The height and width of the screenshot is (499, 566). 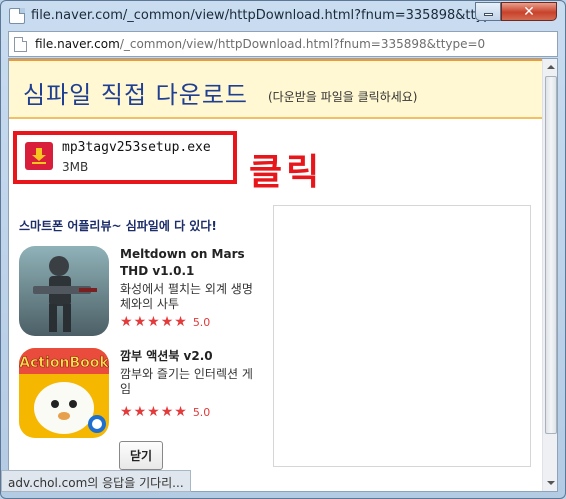 I want to click on file-name: mp3tagv253setup.exe, so click(x=136, y=147).